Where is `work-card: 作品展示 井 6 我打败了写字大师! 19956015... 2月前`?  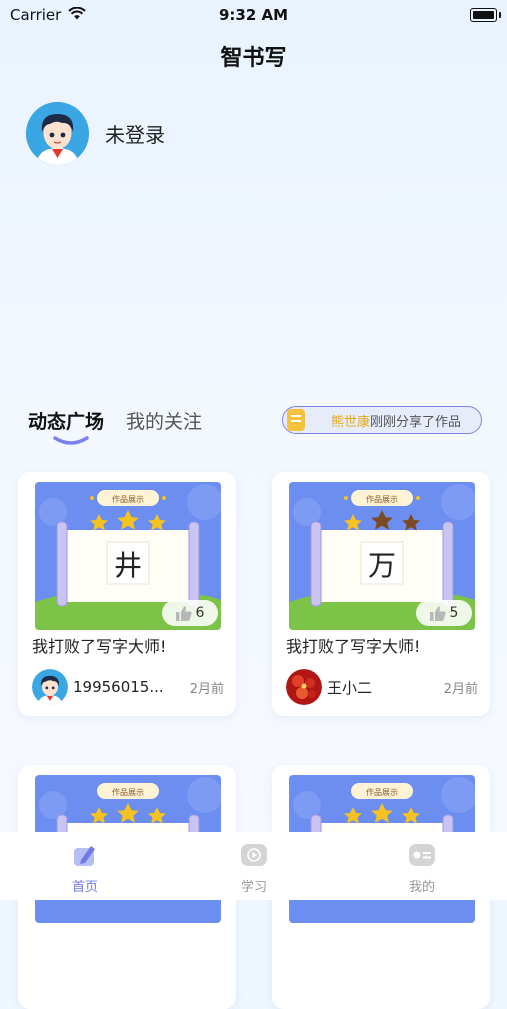 work-card: 作品展示 井 6 我打败了写字大师! 19956015... 2月前 is located at coordinates (127, 594).